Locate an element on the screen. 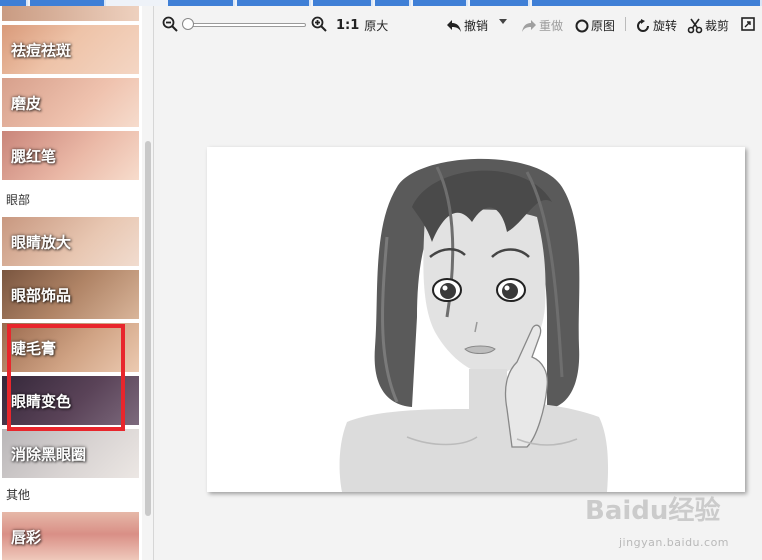 The height and width of the screenshot is (560, 762). rotate-label: 旋转 is located at coordinates (665, 26).